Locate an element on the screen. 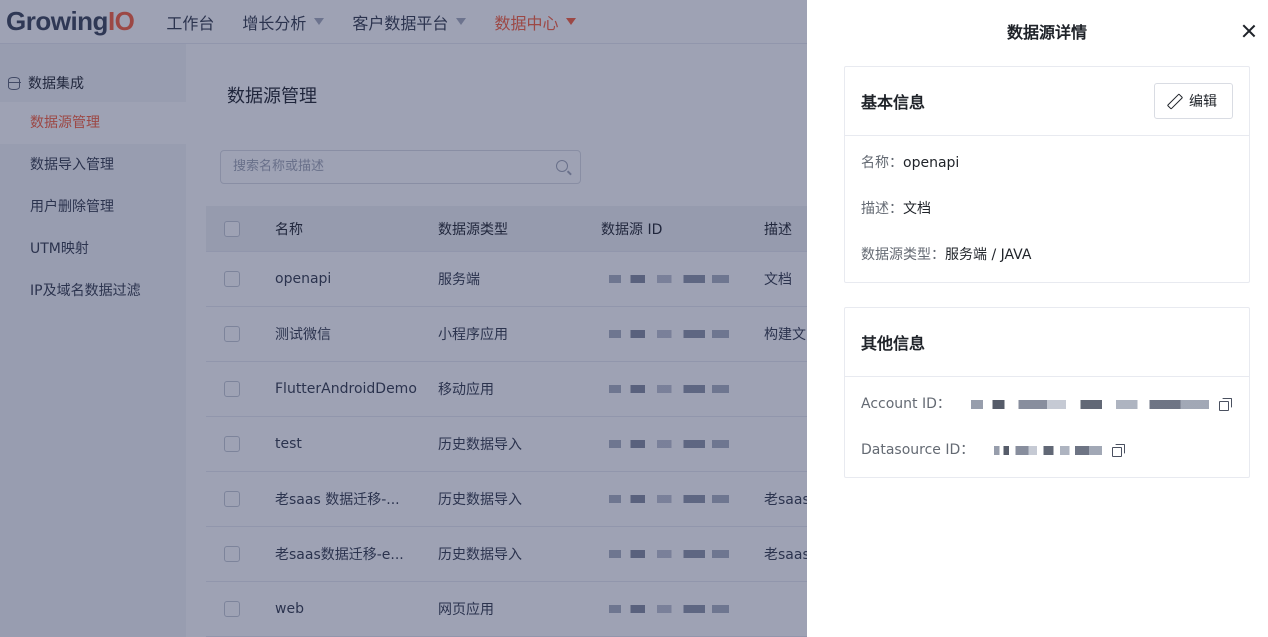 This screenshot has width=1268, height=637. datasource-type-value: 服务端 / JAVA is located at coordinates (988, 255).